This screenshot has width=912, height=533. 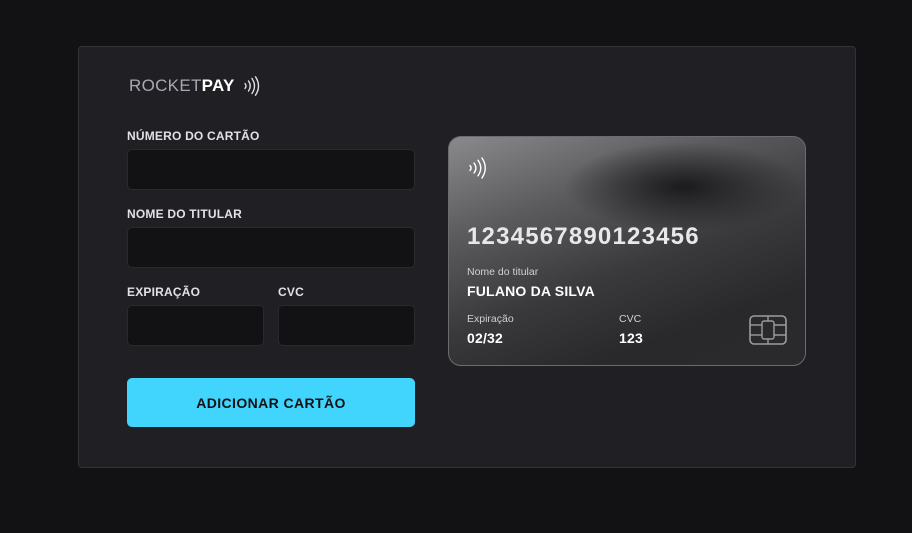 What do you see at coordinates (531, 291) in the screenshot?
I see `card-holder-name: FULANO DA SILVA` at bounding box center [531, 291].